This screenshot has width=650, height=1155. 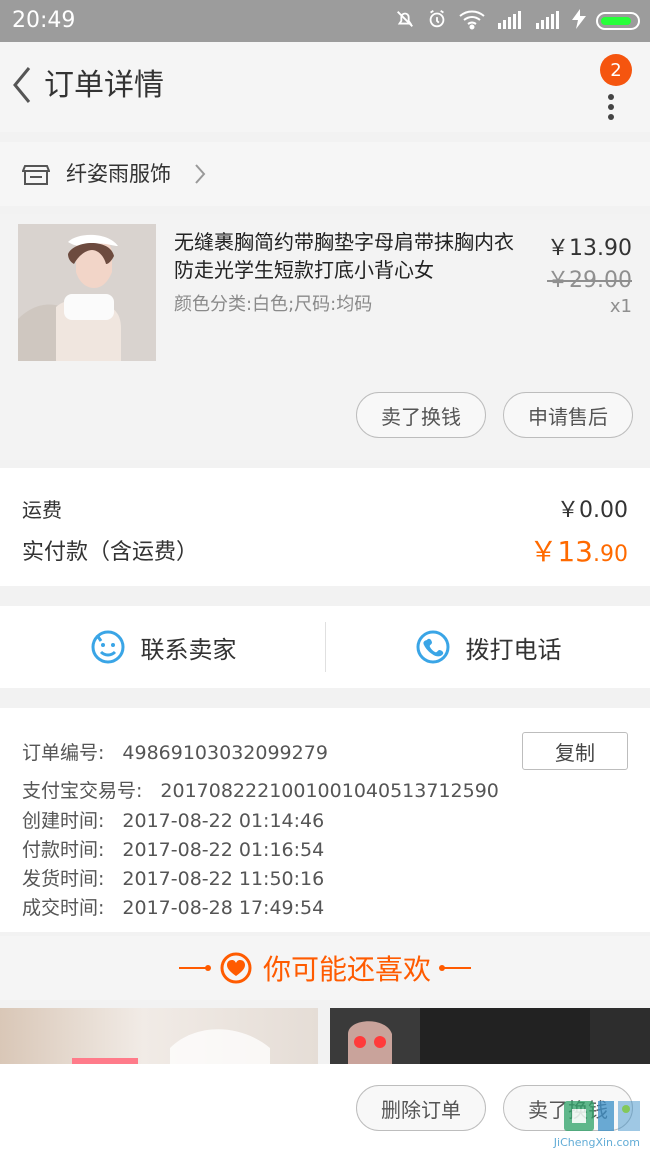 I want to click on watermark: JiChengXin.com, so click(x=589, y=1122).